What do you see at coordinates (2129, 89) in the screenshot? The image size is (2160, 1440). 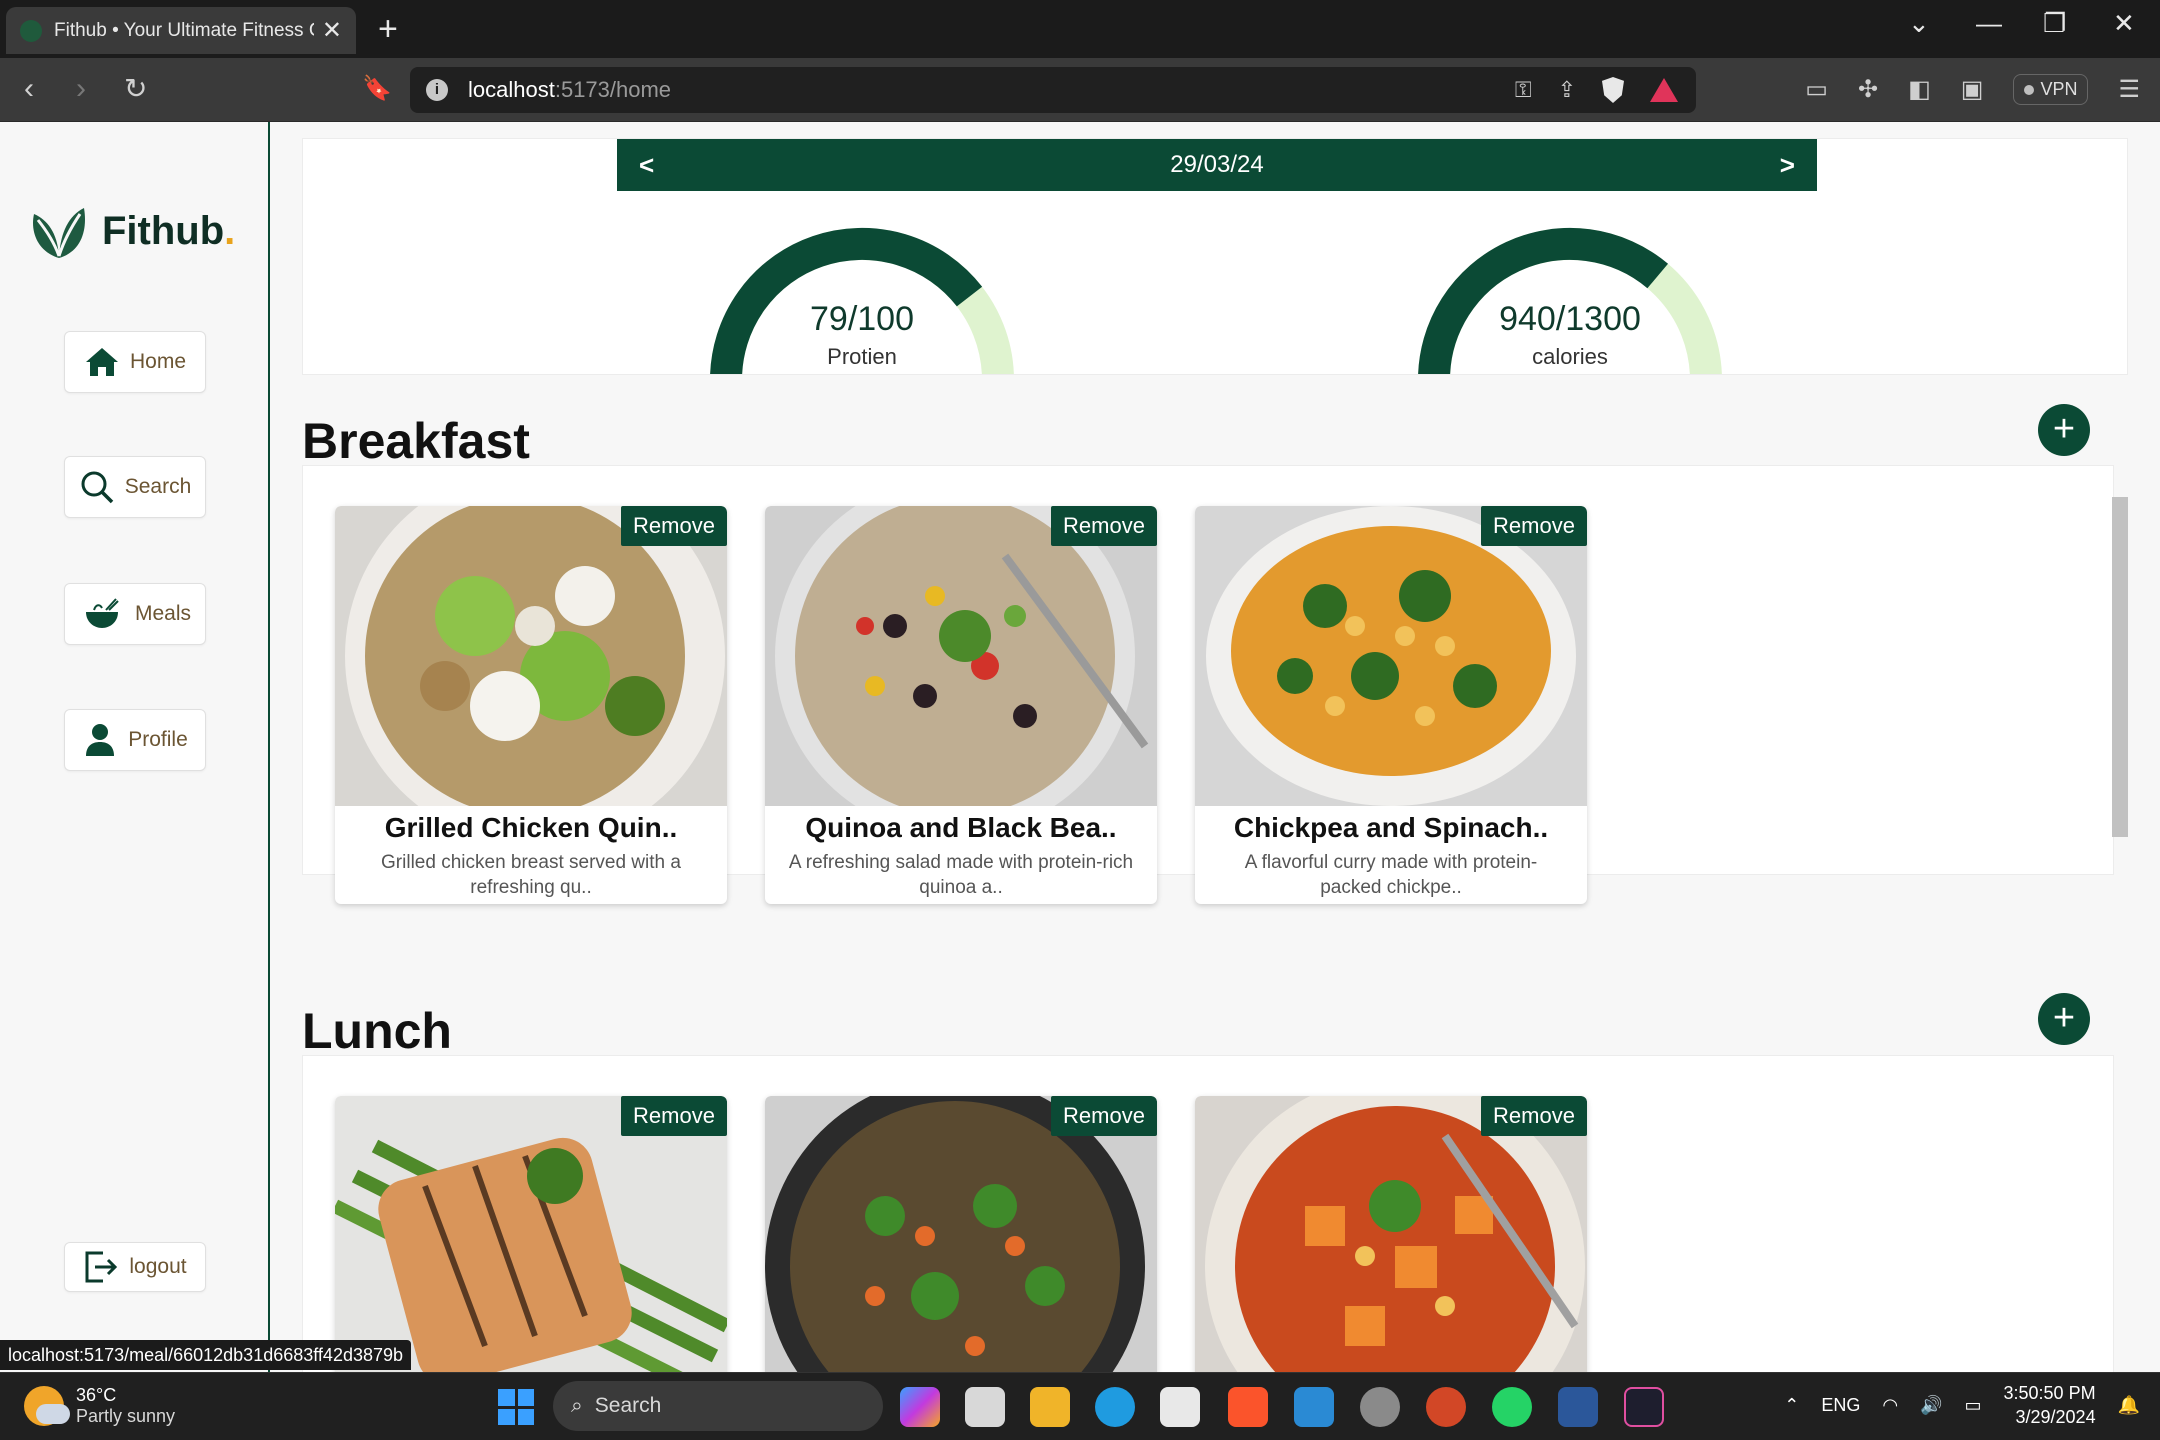 I see `menu-icon: ☰` at bounding box center [2129, 89].